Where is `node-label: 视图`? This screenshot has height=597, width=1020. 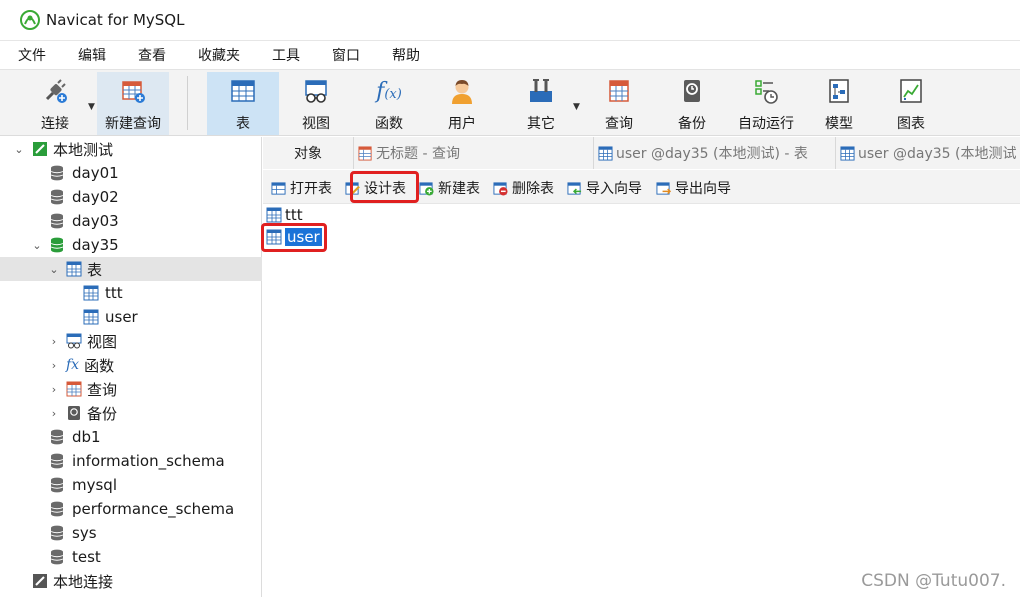 node-label: 视图 is located at coordinates (102, 341).